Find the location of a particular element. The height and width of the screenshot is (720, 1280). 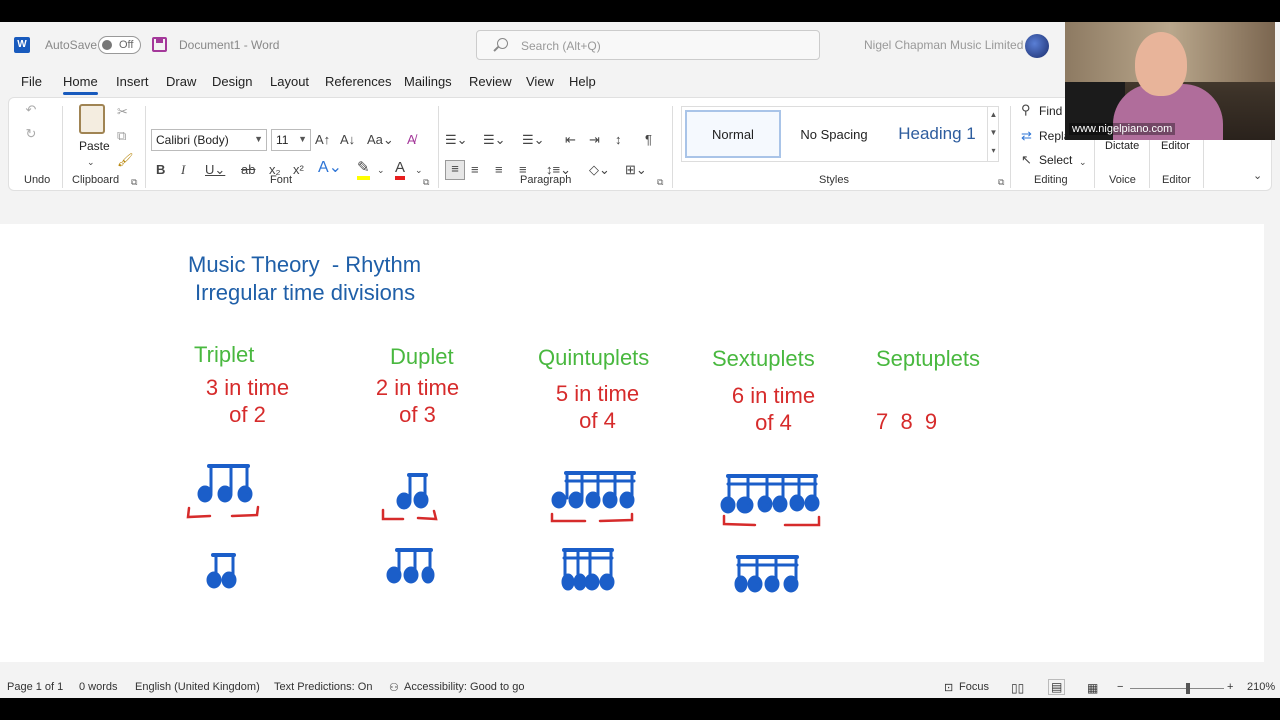

strikethrough-icon: ab is located at coordinates (248, 170).